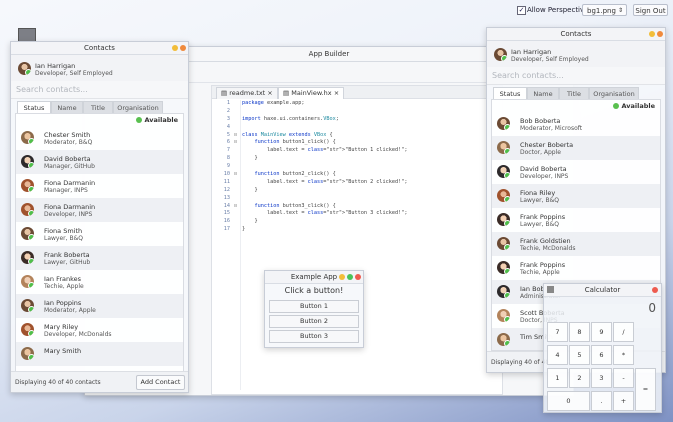 Image resolution: width=673 pixels, height=422 pixels. What do you see at coordinates (357, 207) in the screenshot?
I see `code-line: 14 ⊟ function button3_click() {` at bounding box center [357, 207].